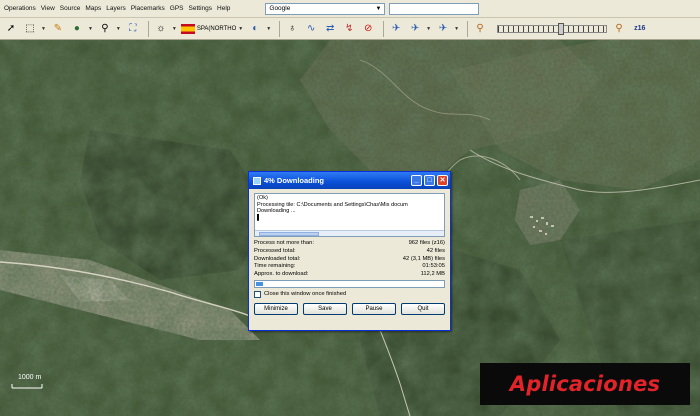  Describe the element at coordinates (426, 243) in the screenshot. I see `stat-value: 962 files (z16)` at that location.